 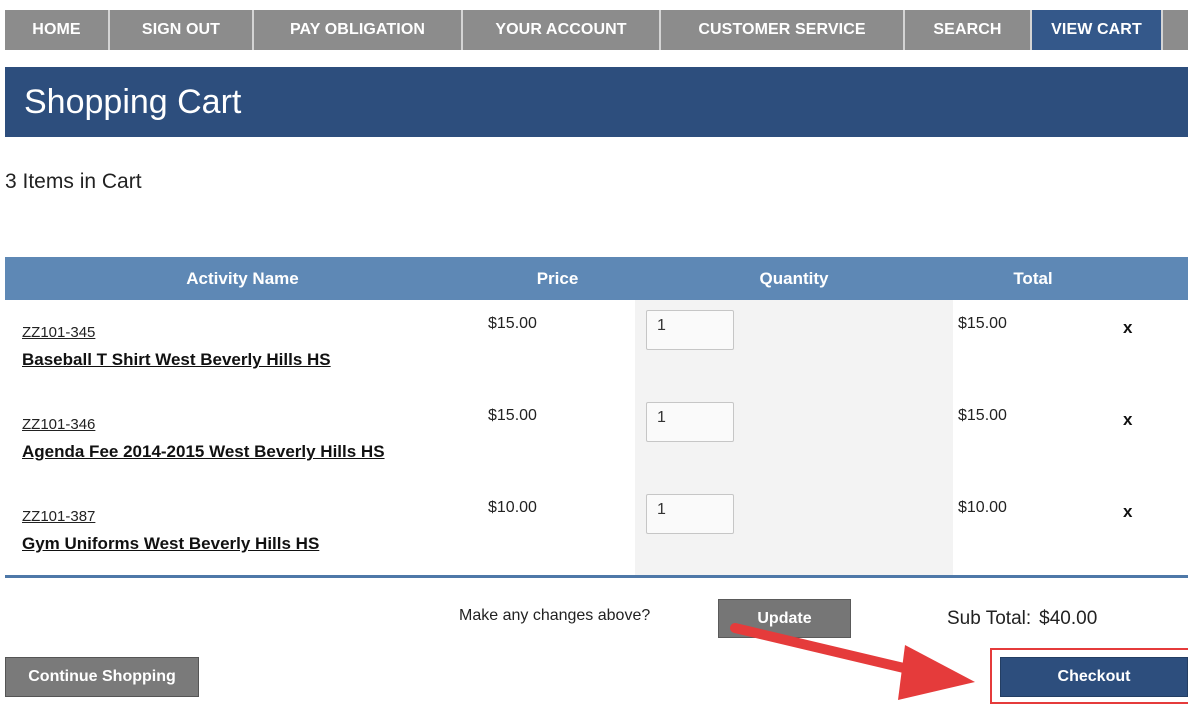 I want to click on item-code-link: ZZ101-345, so click(x=58, y=332).